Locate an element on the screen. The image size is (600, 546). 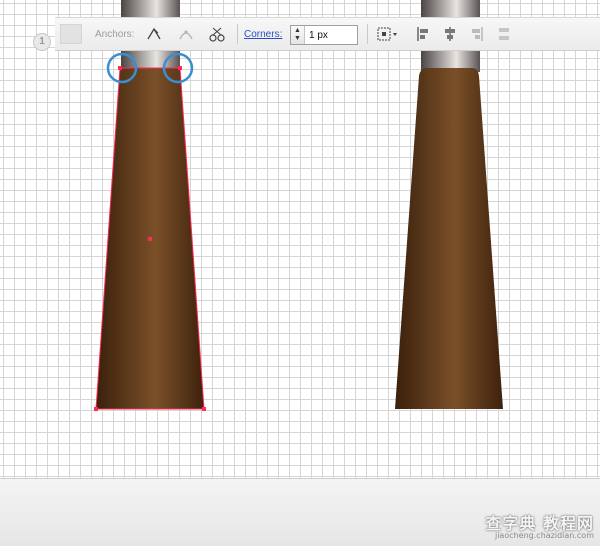
anchor-point-top-left is located at coordinates (120, 68).